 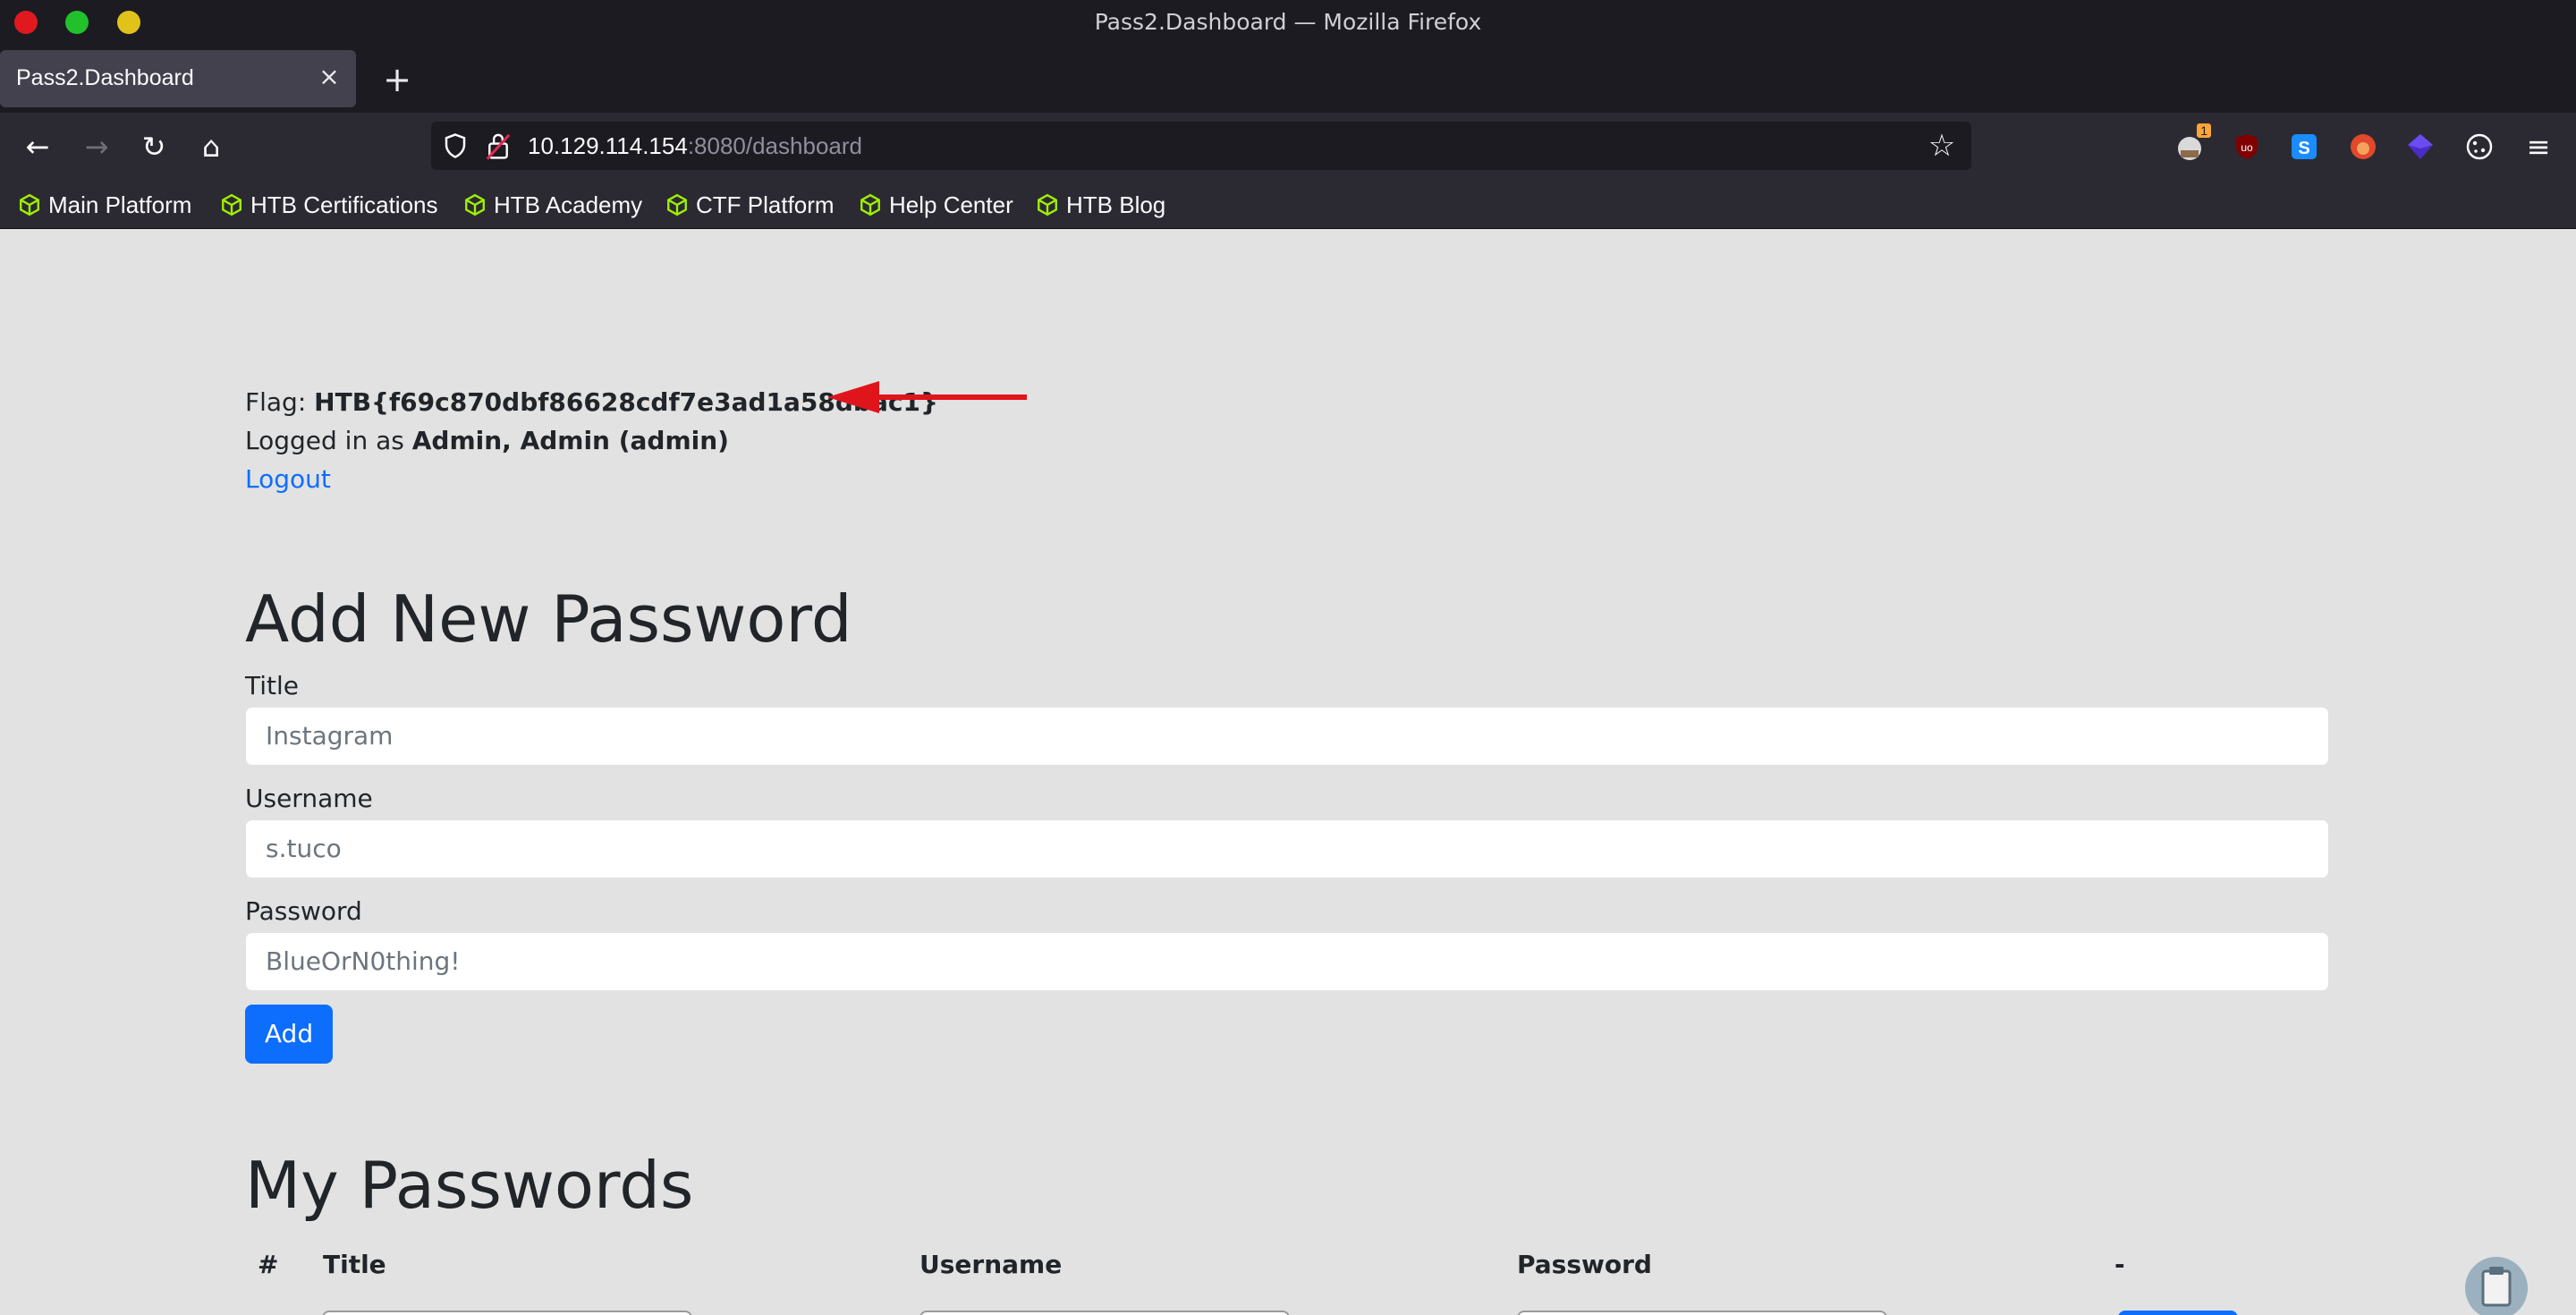 What do you see at coordinates (37, 147) in the screenshot?
I see `back-icon: ←` at bounding box center [37, 147].